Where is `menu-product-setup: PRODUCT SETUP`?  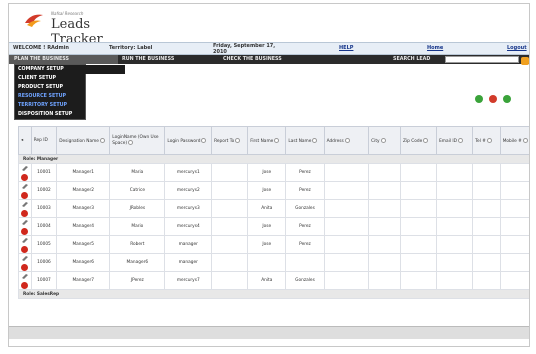 menu-product-setup: PRODUCT SETUP is located at coordinates (50, 87).